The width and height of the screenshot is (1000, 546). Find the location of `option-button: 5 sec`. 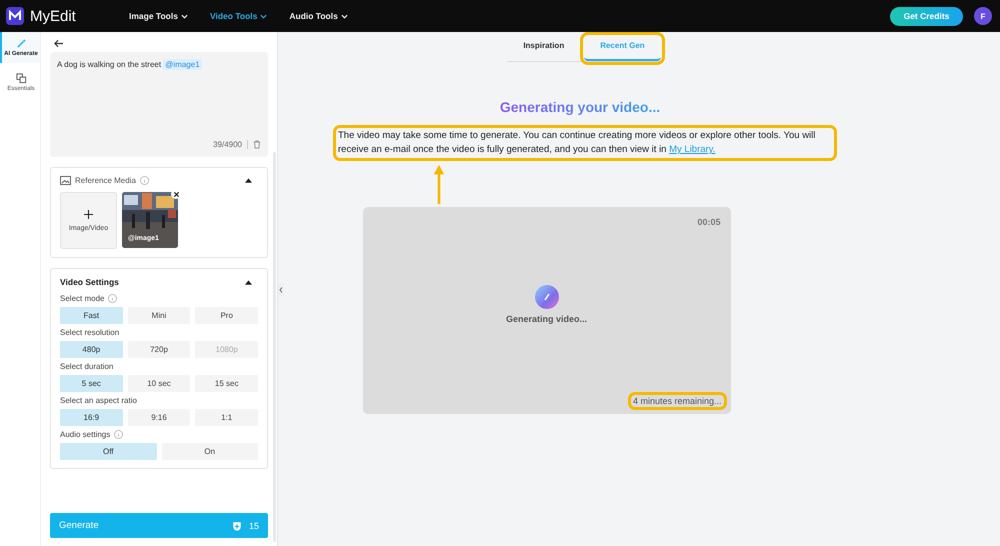

option-button: 5 sec is located at coordinates (91, 383).